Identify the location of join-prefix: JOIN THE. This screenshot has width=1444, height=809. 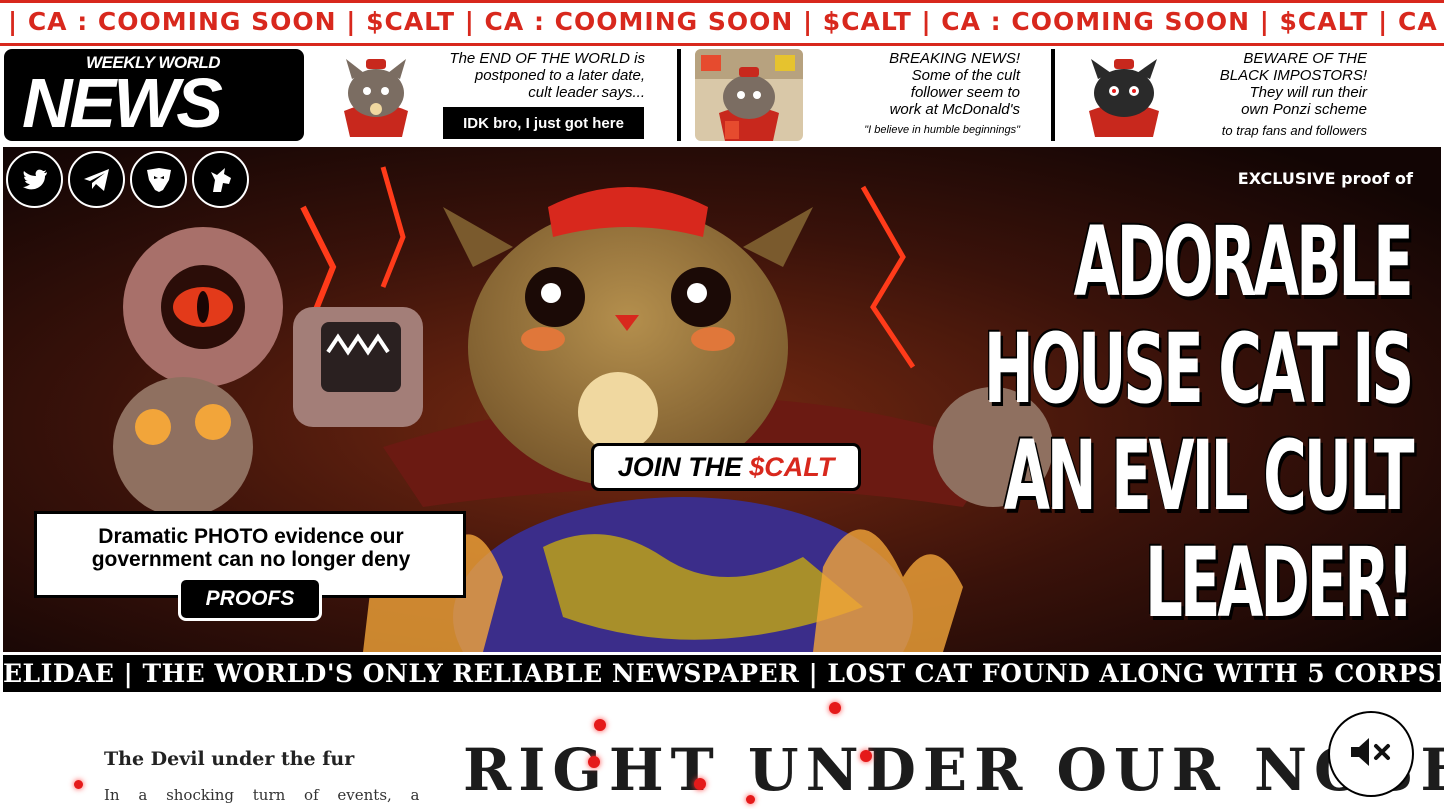
(680, 466).